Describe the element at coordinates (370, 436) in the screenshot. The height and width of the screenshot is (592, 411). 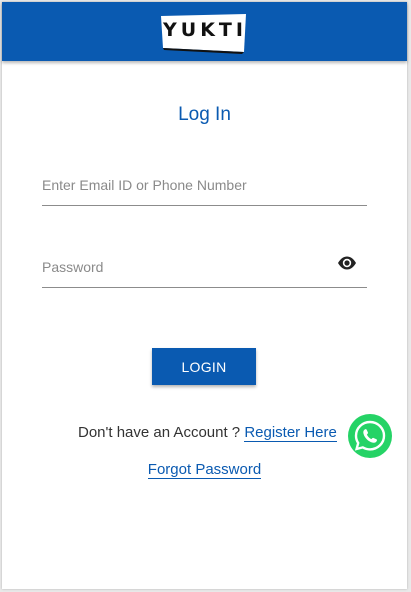
I see `whatsapp-icon` at that location.